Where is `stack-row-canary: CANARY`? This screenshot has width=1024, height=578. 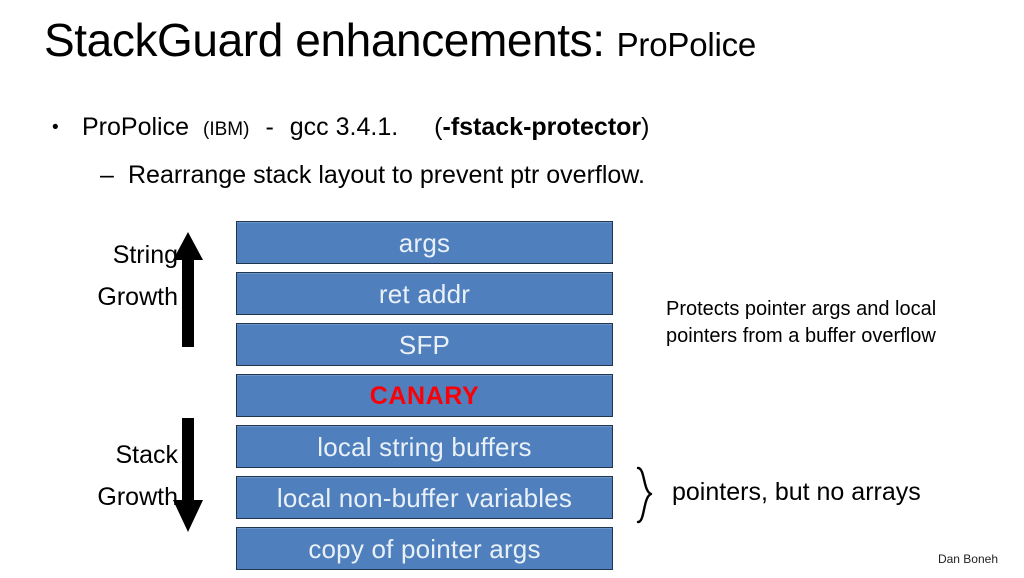
stack-row-canary: CANARY is located at coordinates (424, 395).